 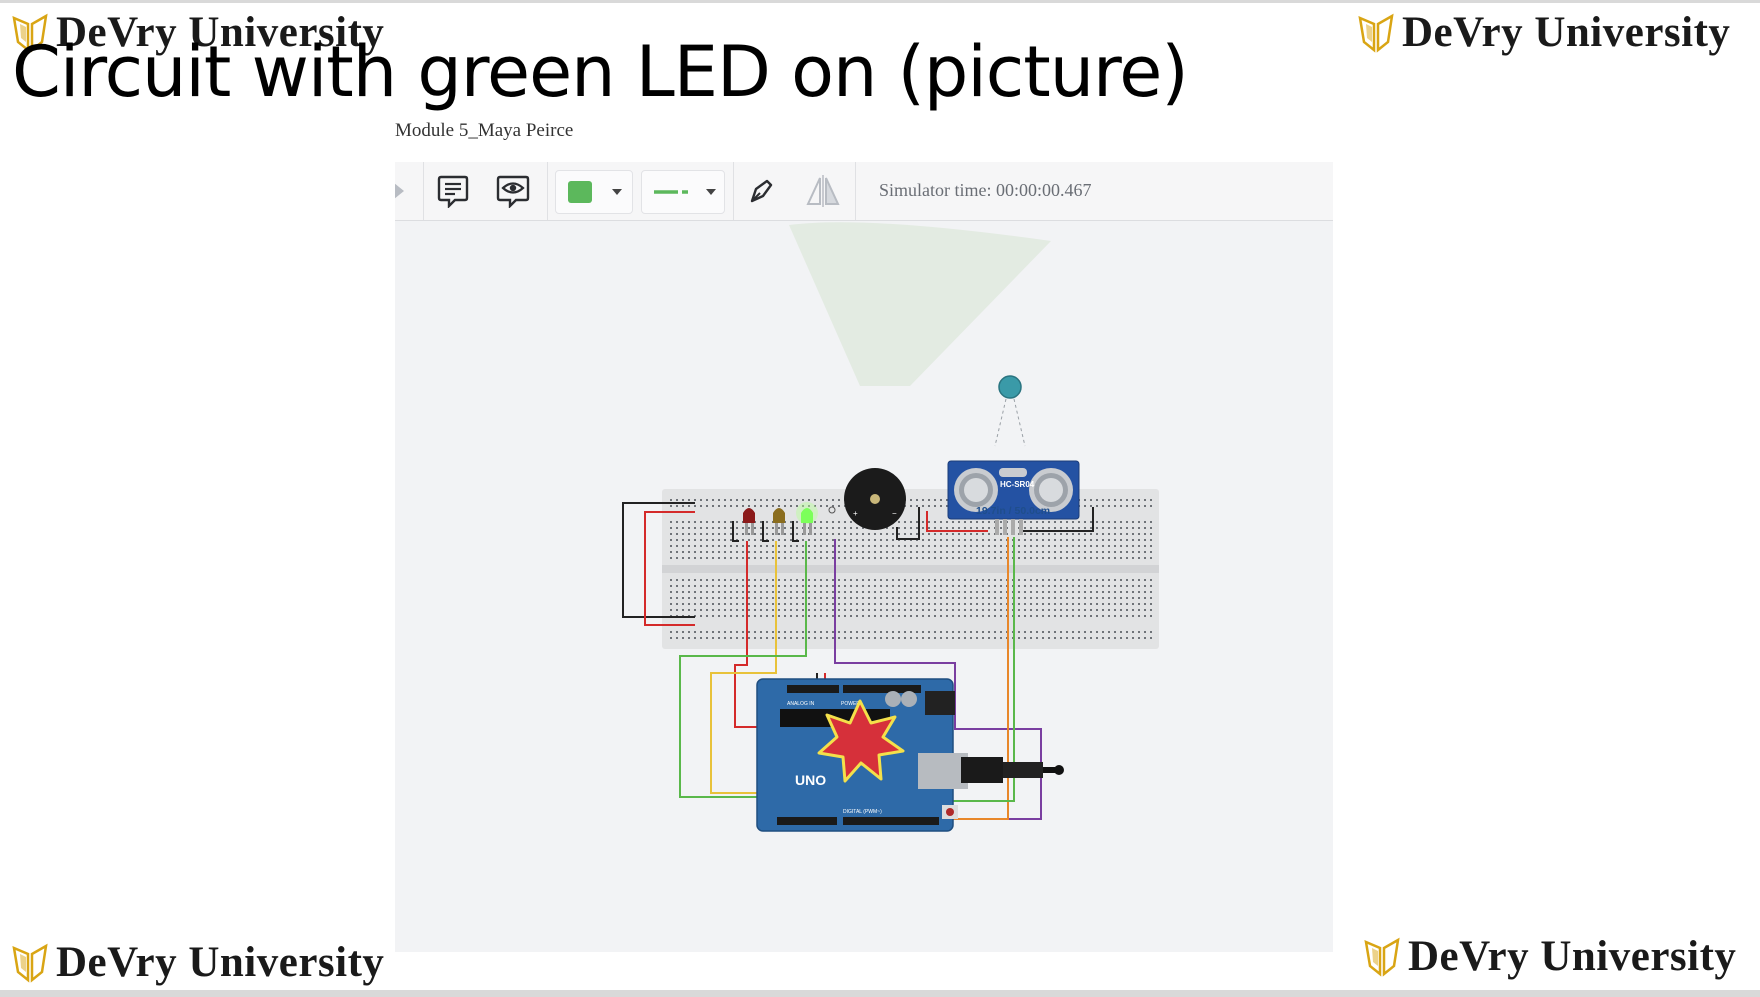 I want to click on play-icon, so click(x=402, y=191).